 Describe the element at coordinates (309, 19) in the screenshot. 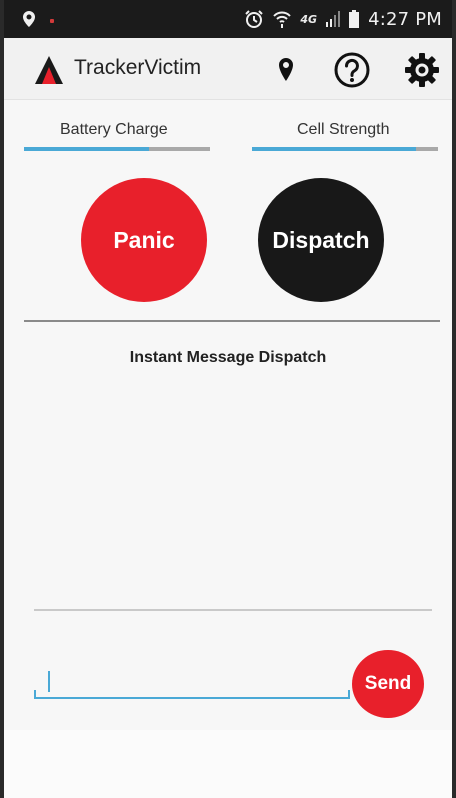

I see `network-type: 4G` at that location.